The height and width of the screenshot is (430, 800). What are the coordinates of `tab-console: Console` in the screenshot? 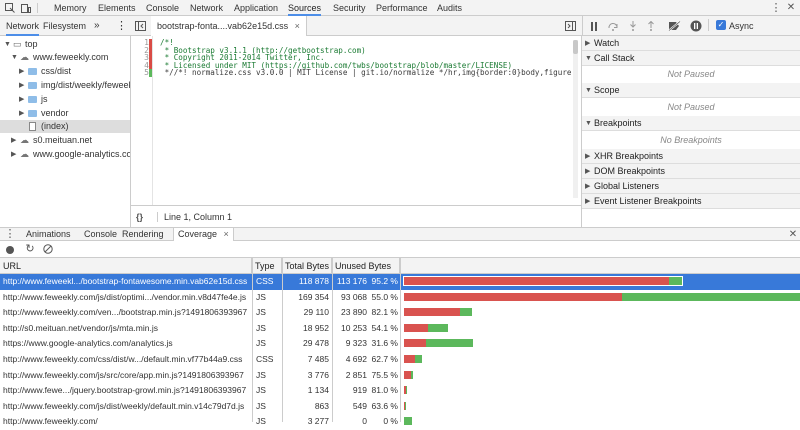 It's located at (100, 234).